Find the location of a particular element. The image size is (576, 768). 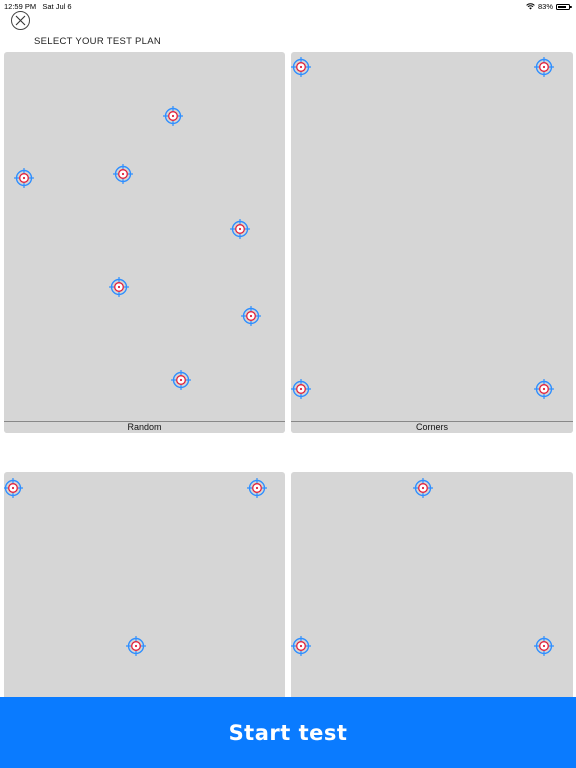

status-time: 12:59 PM Sat Jul 6 is located at coordinates (38, 6).